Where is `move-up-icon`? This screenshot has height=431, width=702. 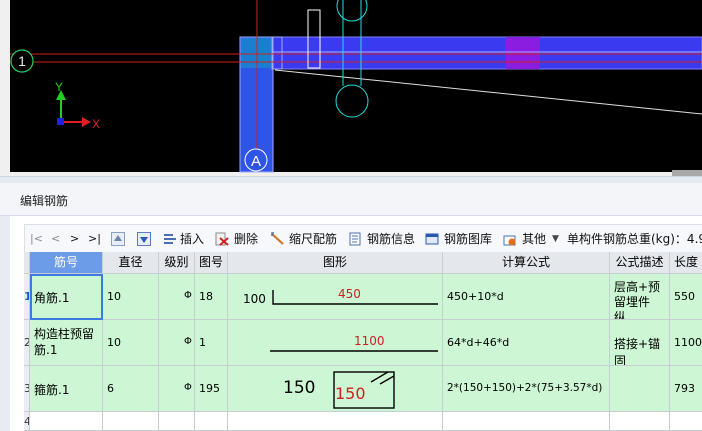 move-up-icon is located at coordinates (118, 239).